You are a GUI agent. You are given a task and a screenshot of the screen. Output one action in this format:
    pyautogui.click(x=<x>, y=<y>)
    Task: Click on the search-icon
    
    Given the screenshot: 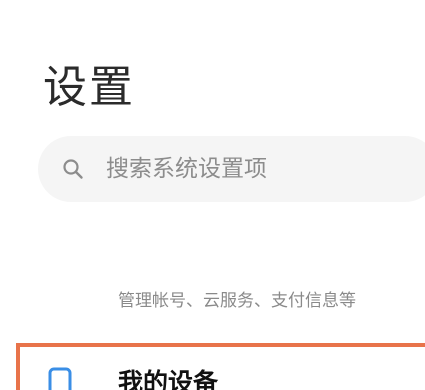 What is the action you would take?
    pyautogui.click(x=73, y=169)
    